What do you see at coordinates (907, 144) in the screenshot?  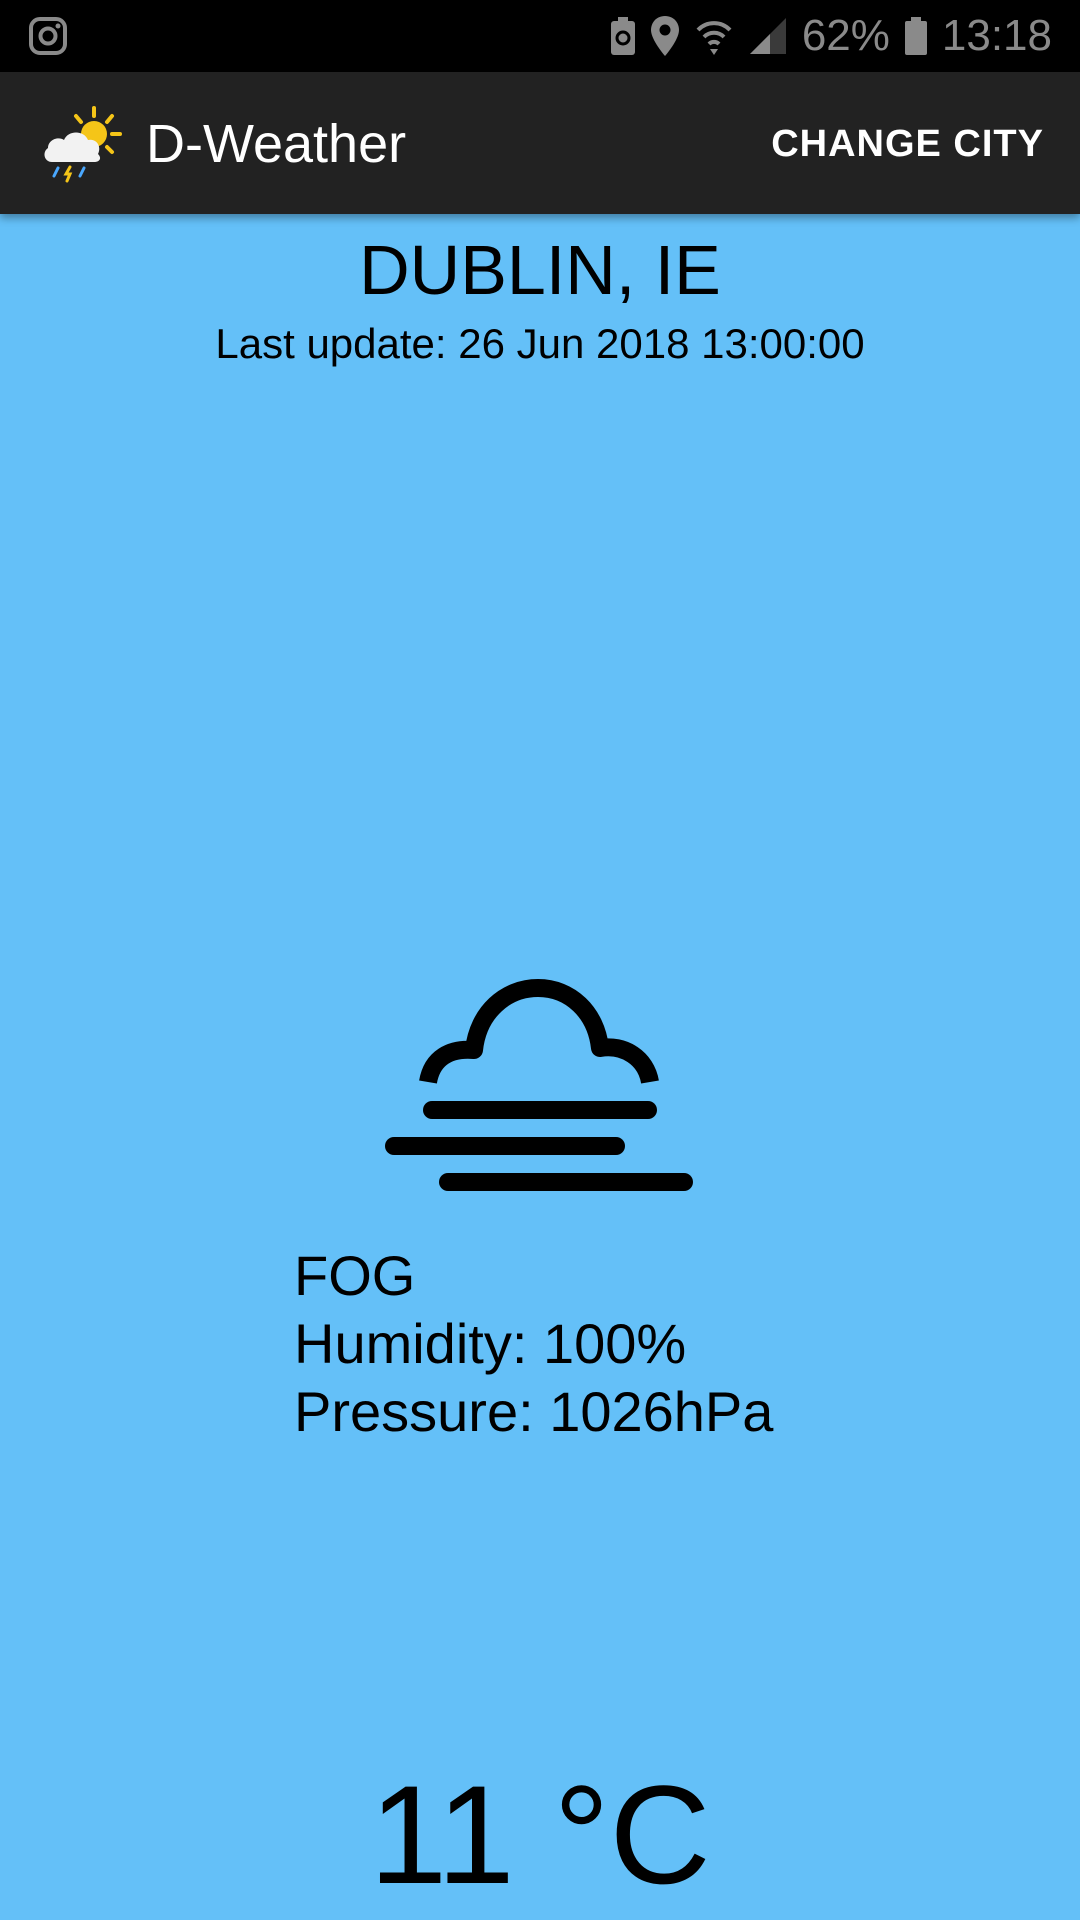 I see `change-city-button: CHANGE CITY` at bounding box center [907, 144].